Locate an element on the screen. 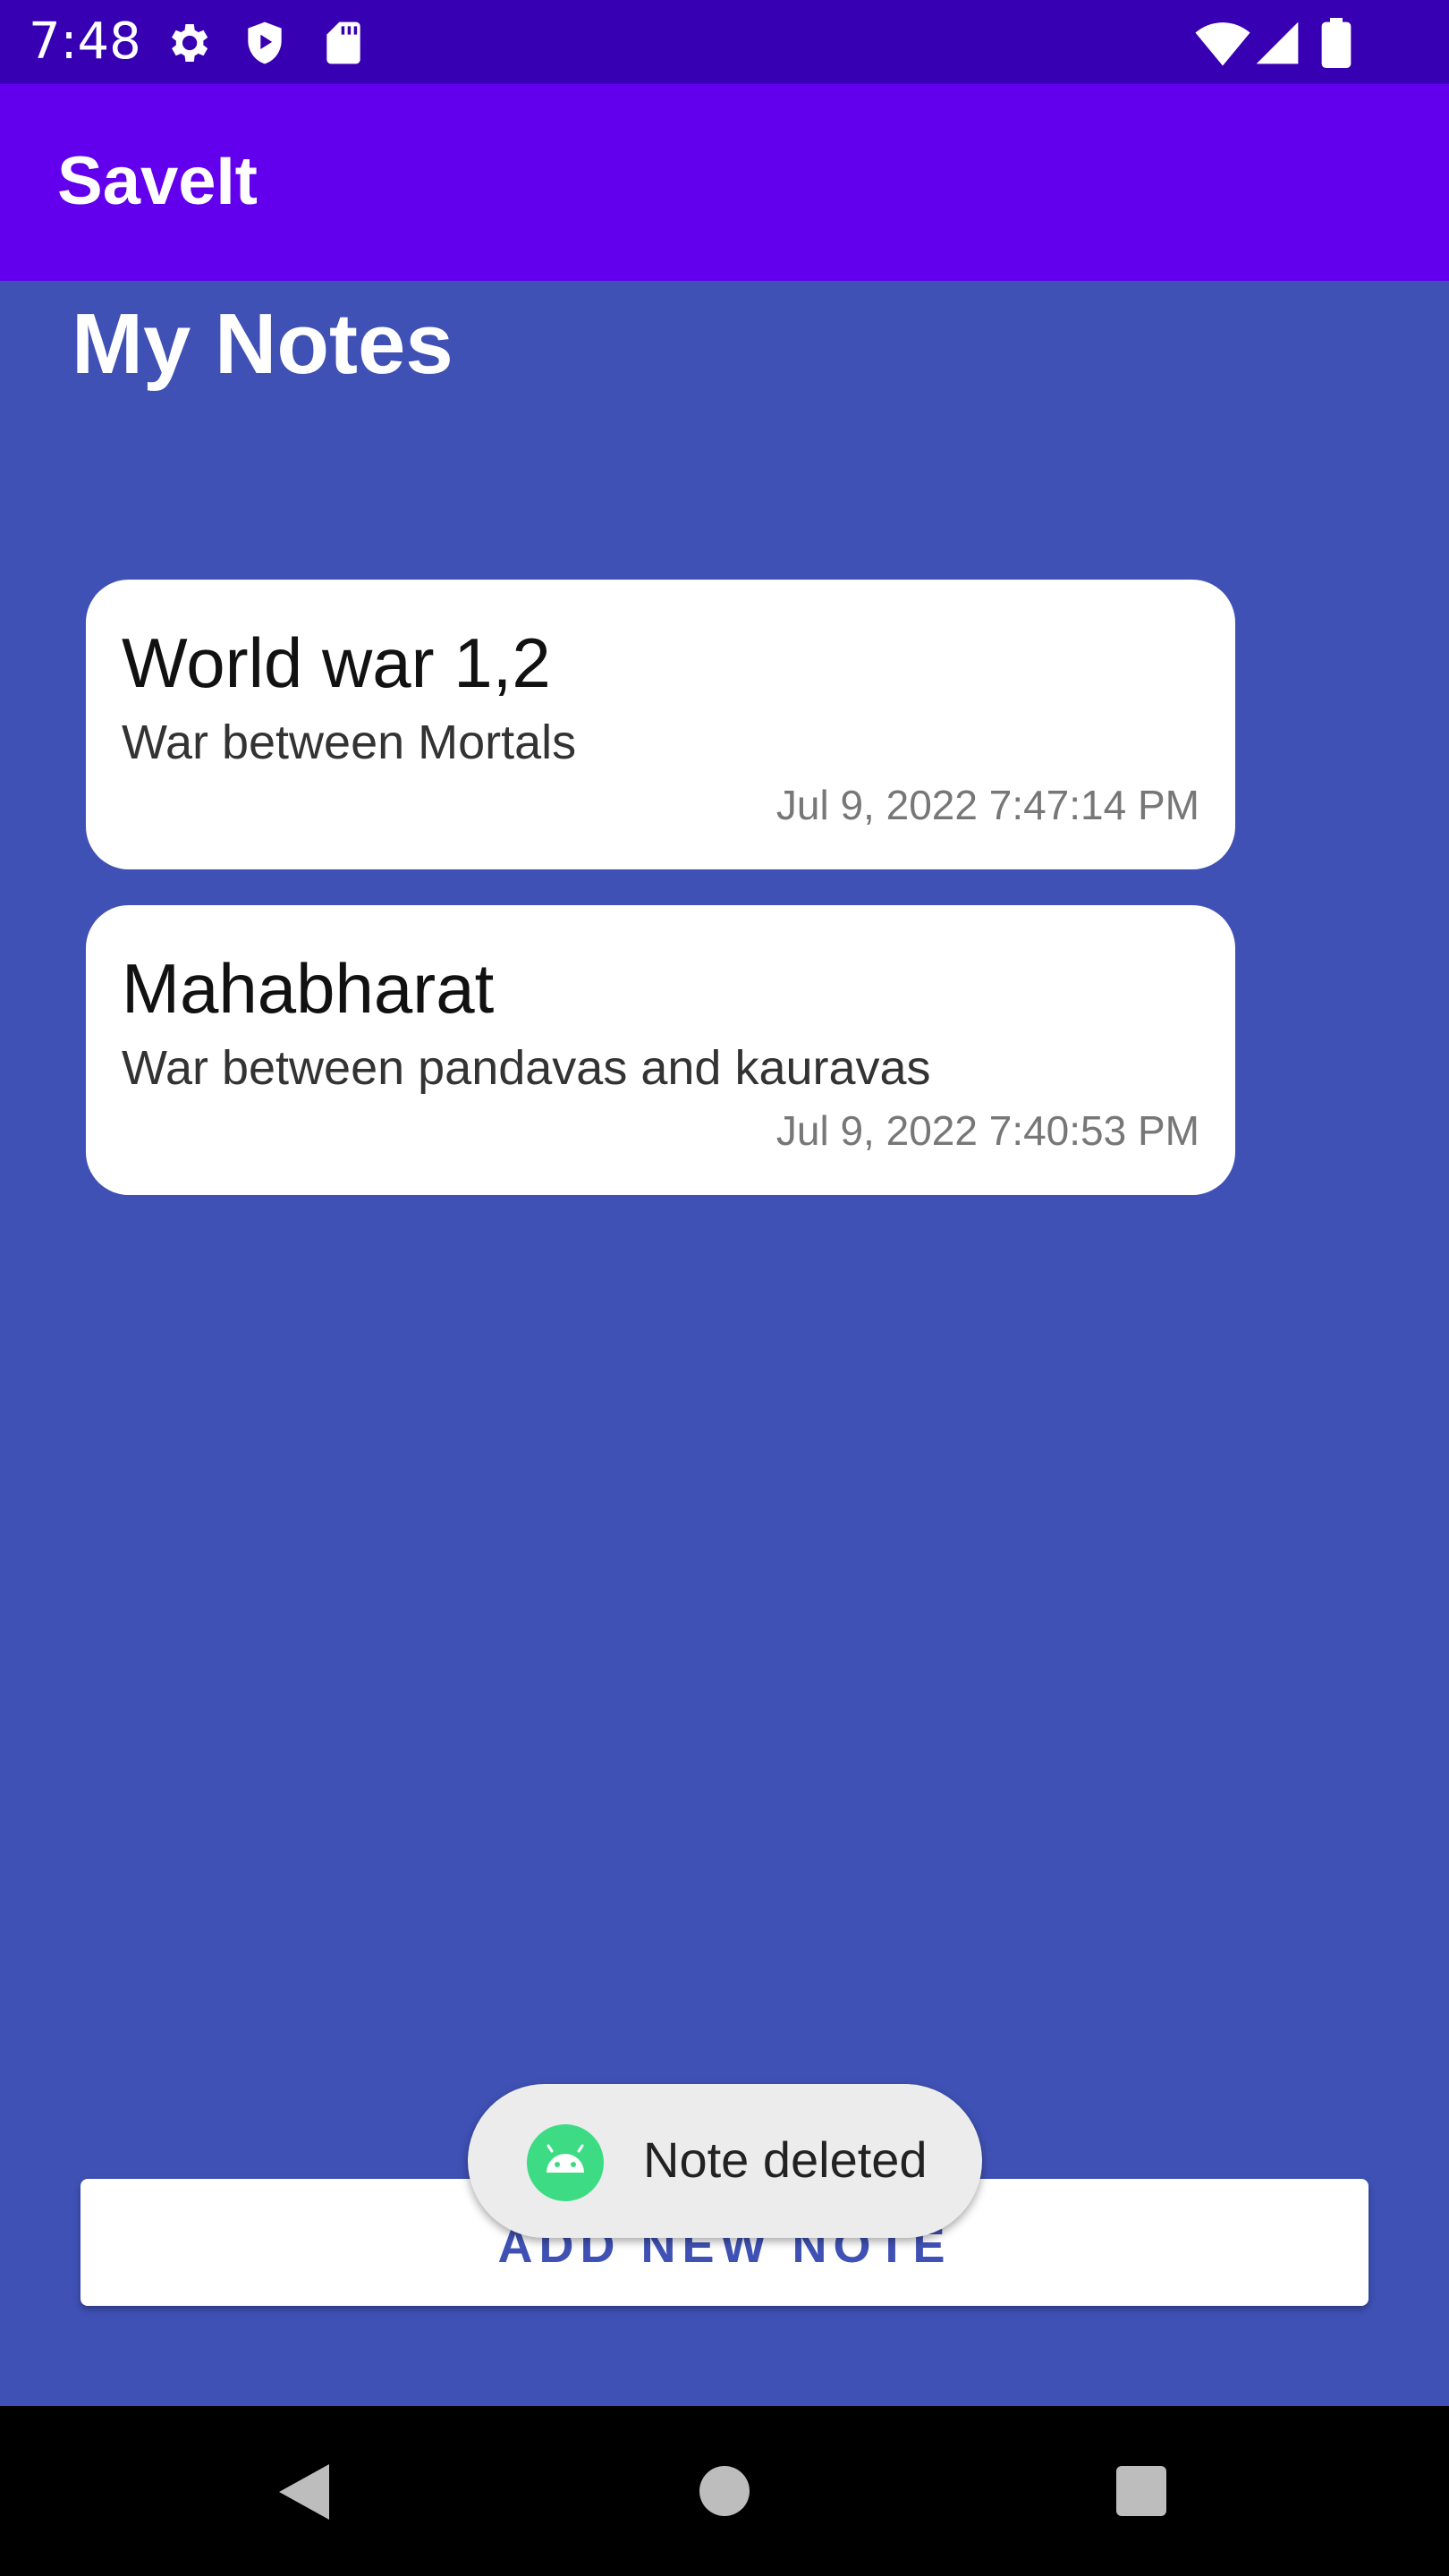 The height and width of the screenshot is (2576, 1449). page-title: My Notes is located at coordinates (262, 344).